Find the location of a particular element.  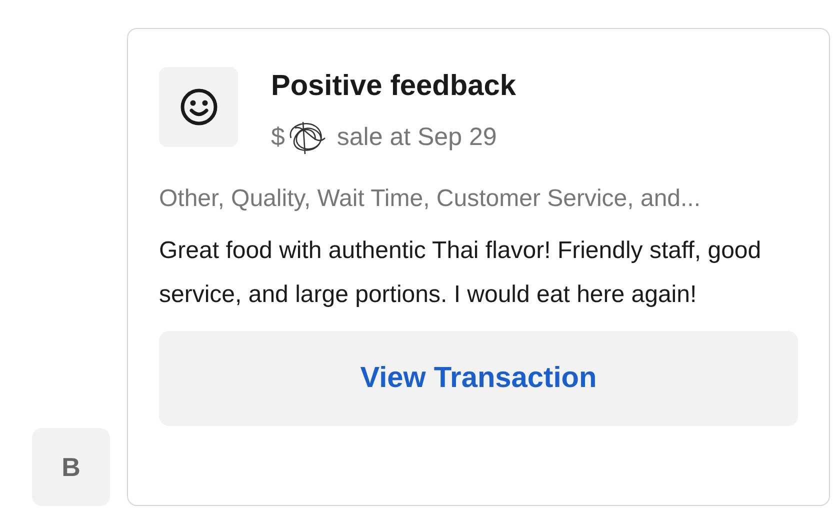

feedback-message: Great food with authentic Thai flavor! Friendly staff, good service, and large portions. I would eat here again! is located at coordinates (460, 273).